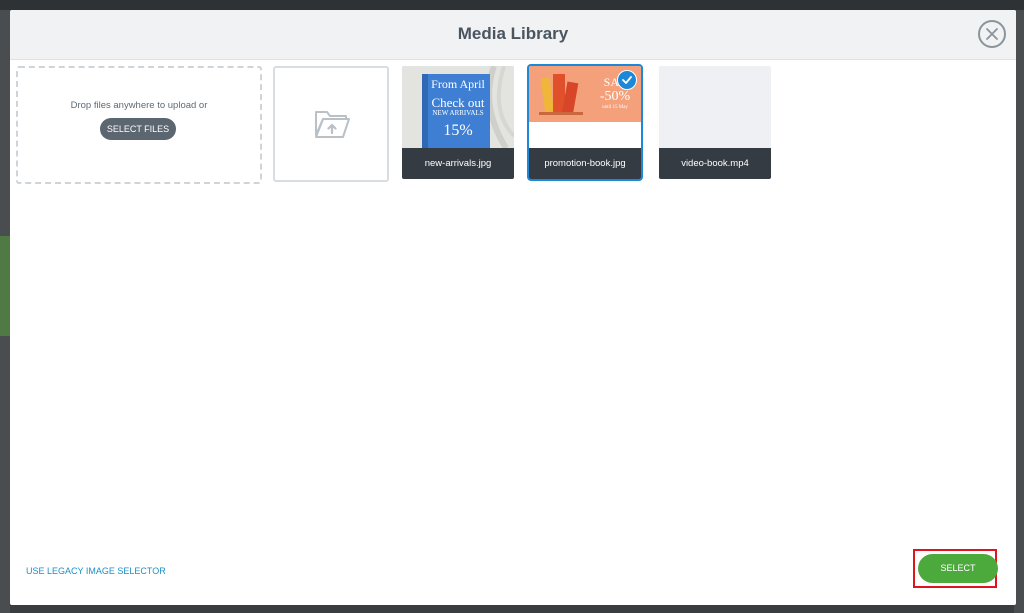 Image resolution: width=1024 pixels, height=613 pixels. I want to click on thumb-text: 15%, so click(458, 130).